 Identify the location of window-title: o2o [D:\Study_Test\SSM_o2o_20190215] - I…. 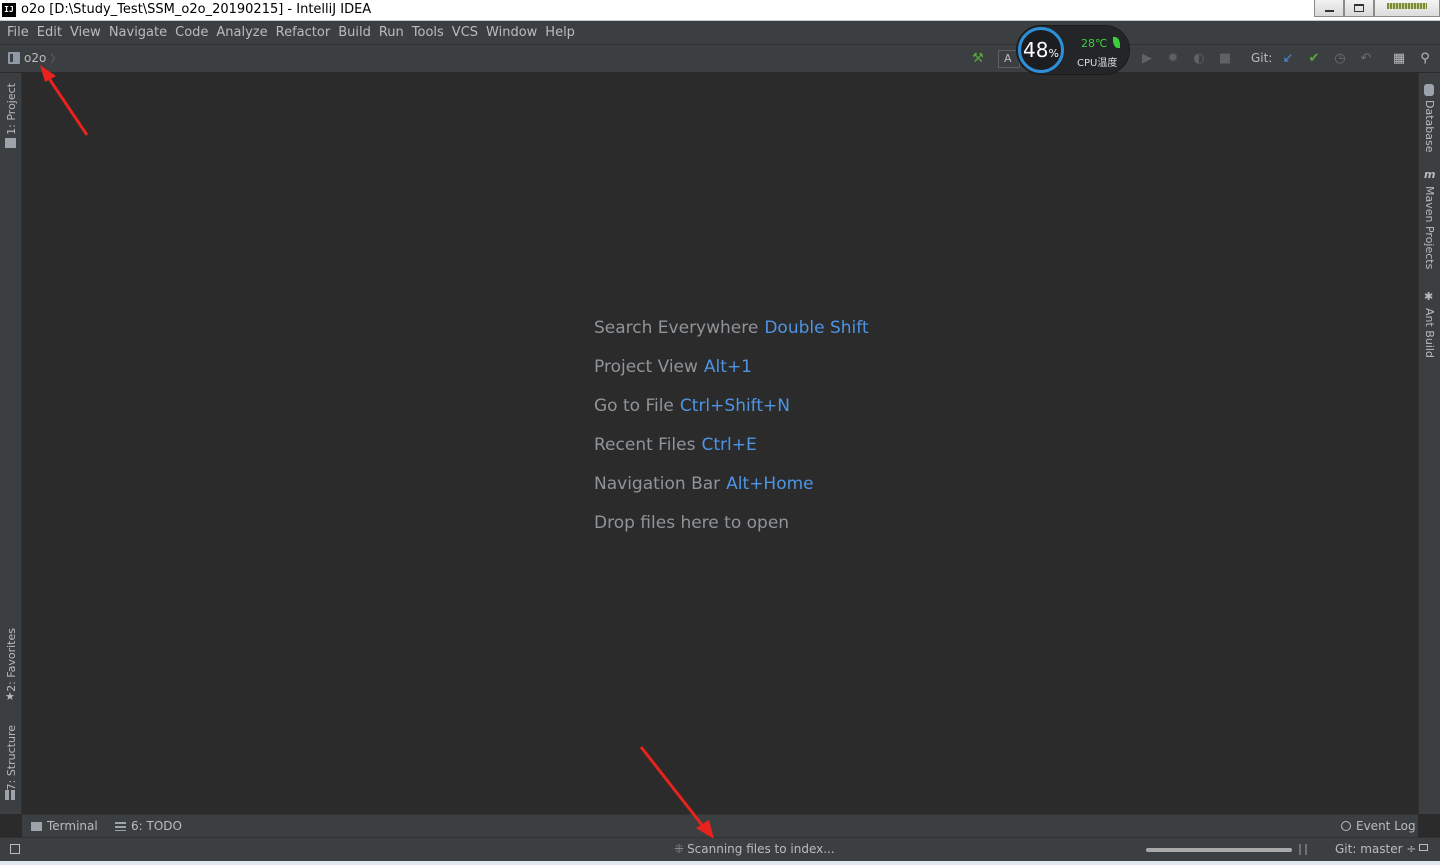
(196, 9).